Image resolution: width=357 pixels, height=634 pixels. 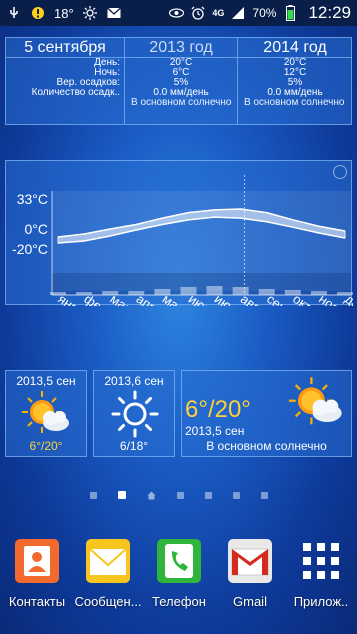 I want to click on phone-icon, so click(x=179, y=561).